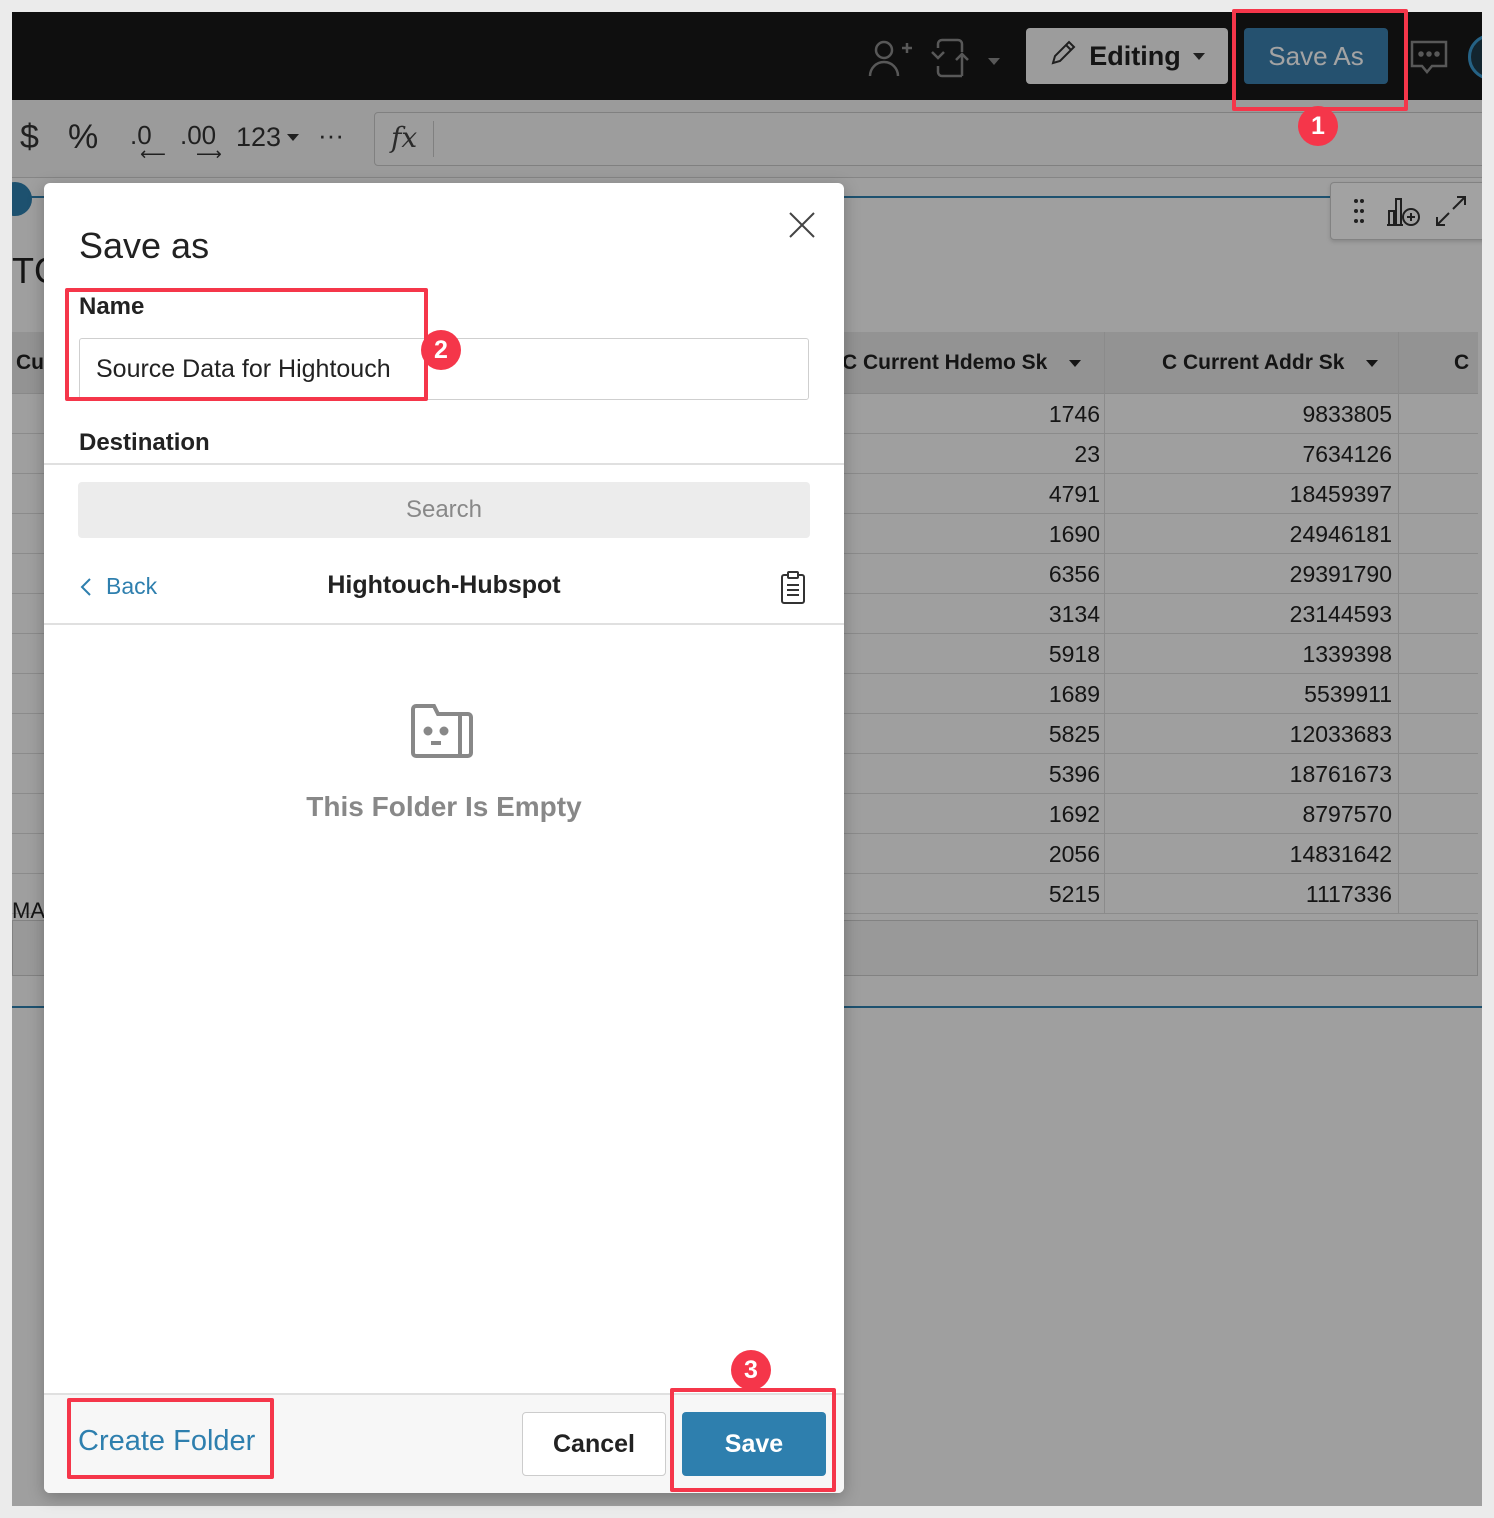 The image size is (1494, 1518). I want to click on save-button: Save, so click(754, 1444).